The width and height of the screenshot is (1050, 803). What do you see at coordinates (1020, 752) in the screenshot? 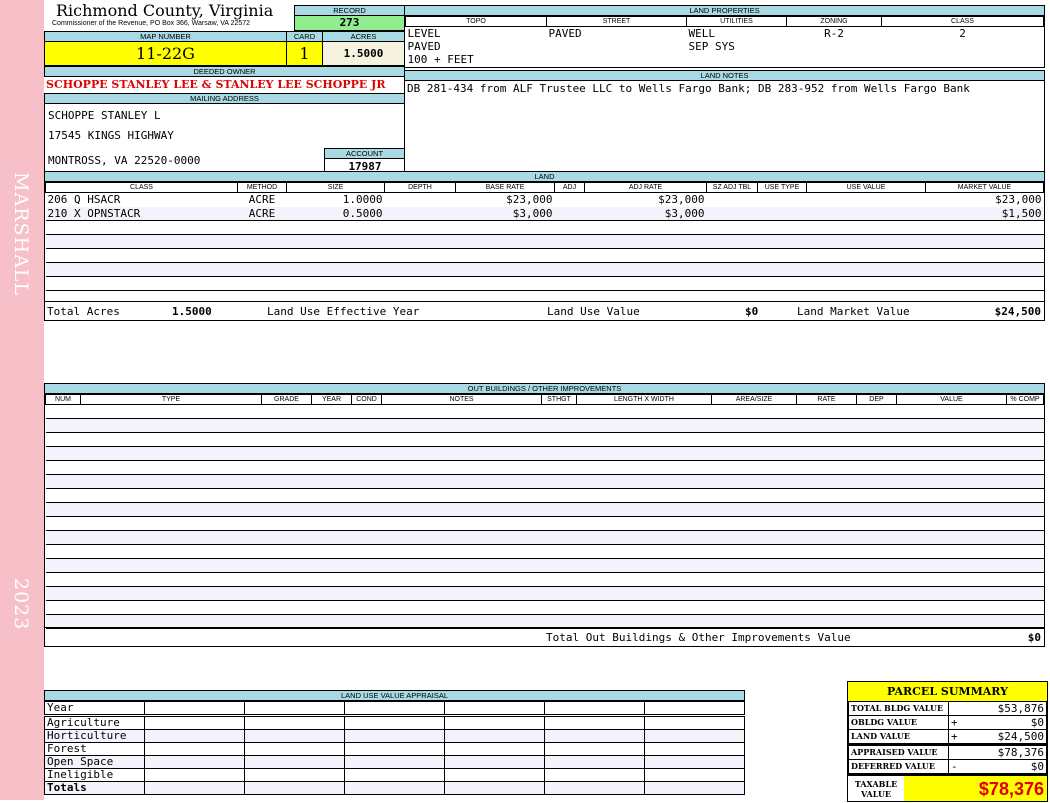
I see `summary-value: $78,376` at bounding box center [1020, 752].